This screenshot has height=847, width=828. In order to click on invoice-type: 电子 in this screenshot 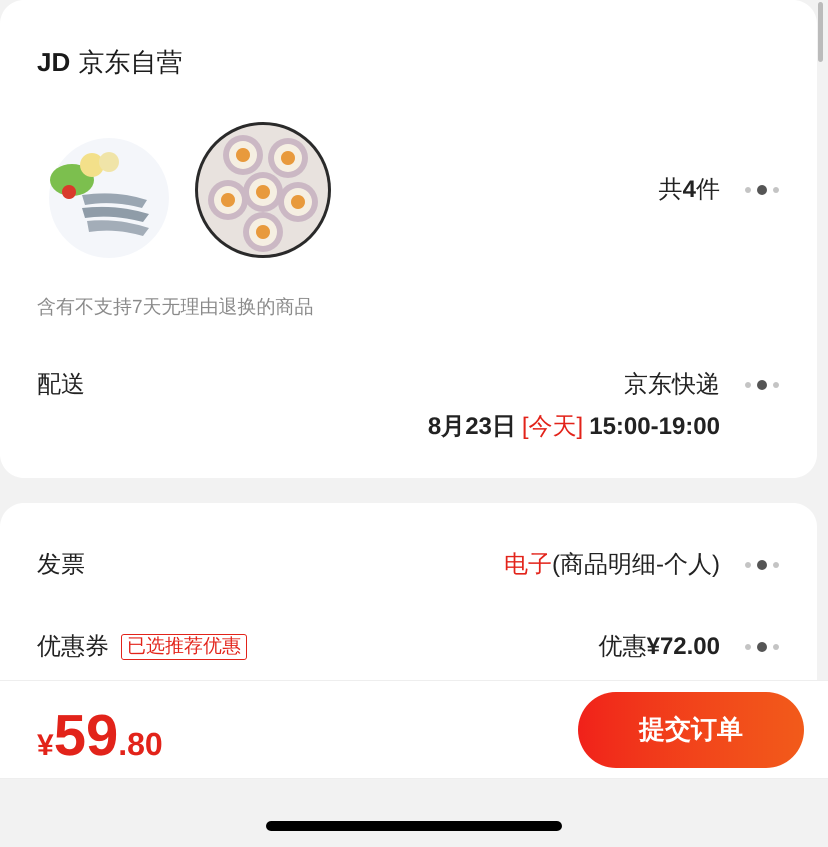, I will do `click(528, 565)`.